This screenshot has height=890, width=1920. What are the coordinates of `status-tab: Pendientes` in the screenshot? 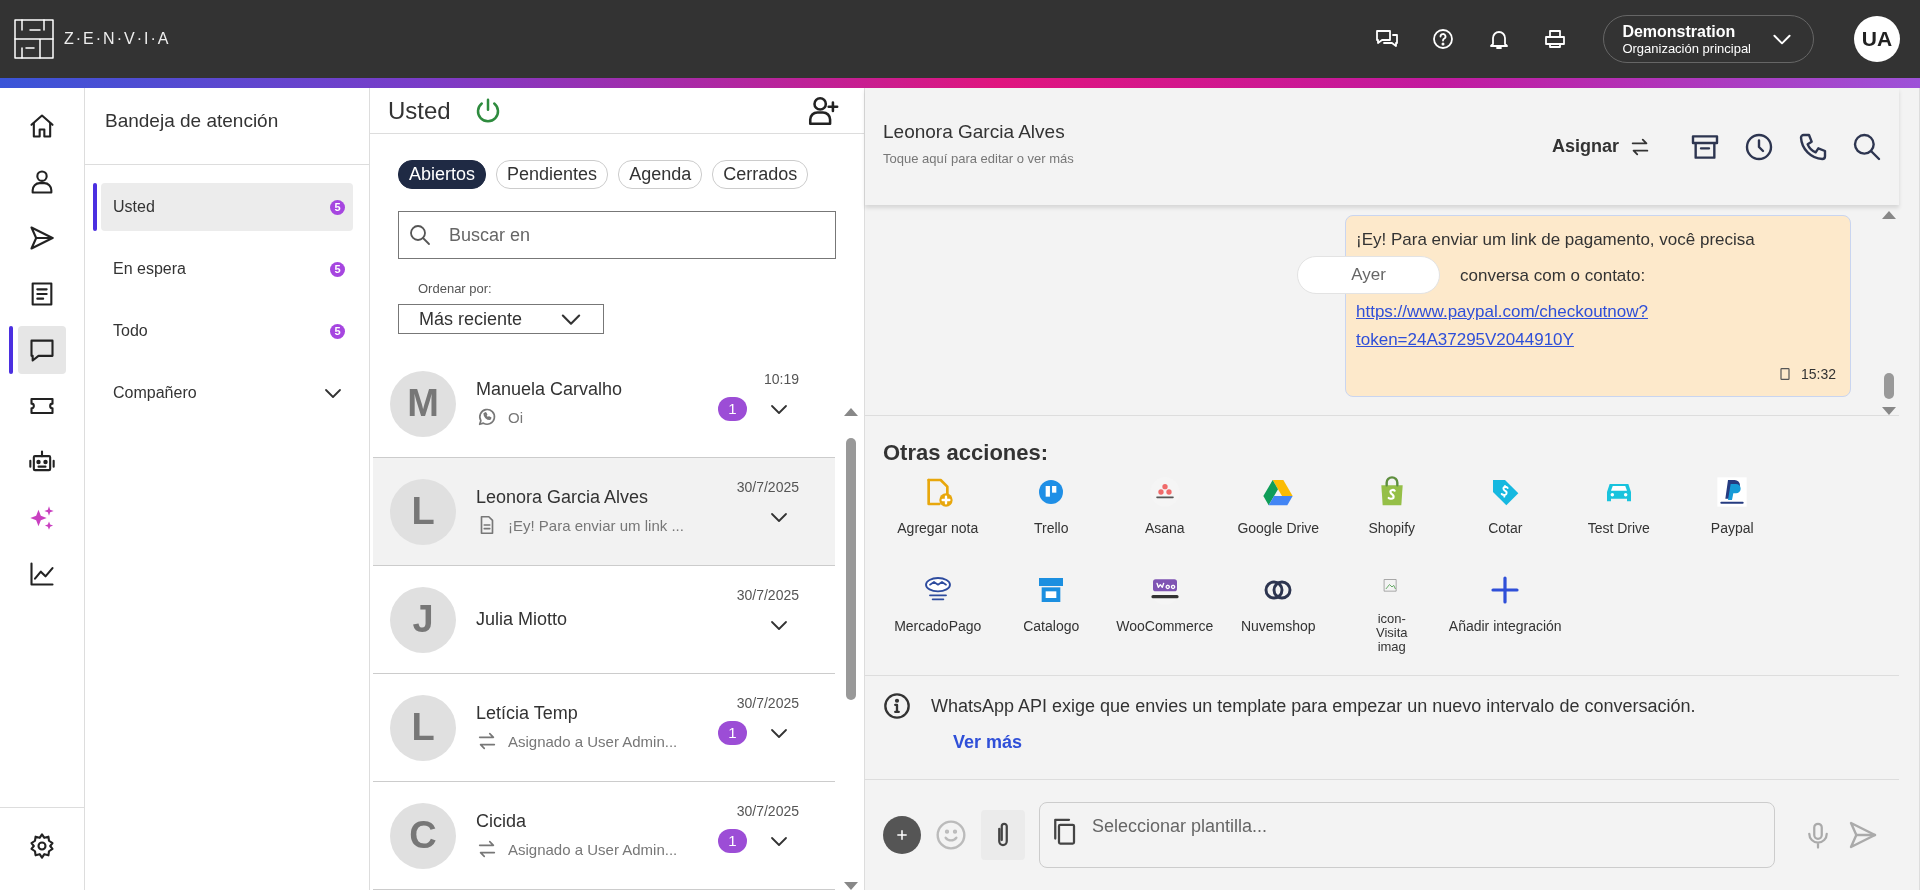 It's located at (552, 174).